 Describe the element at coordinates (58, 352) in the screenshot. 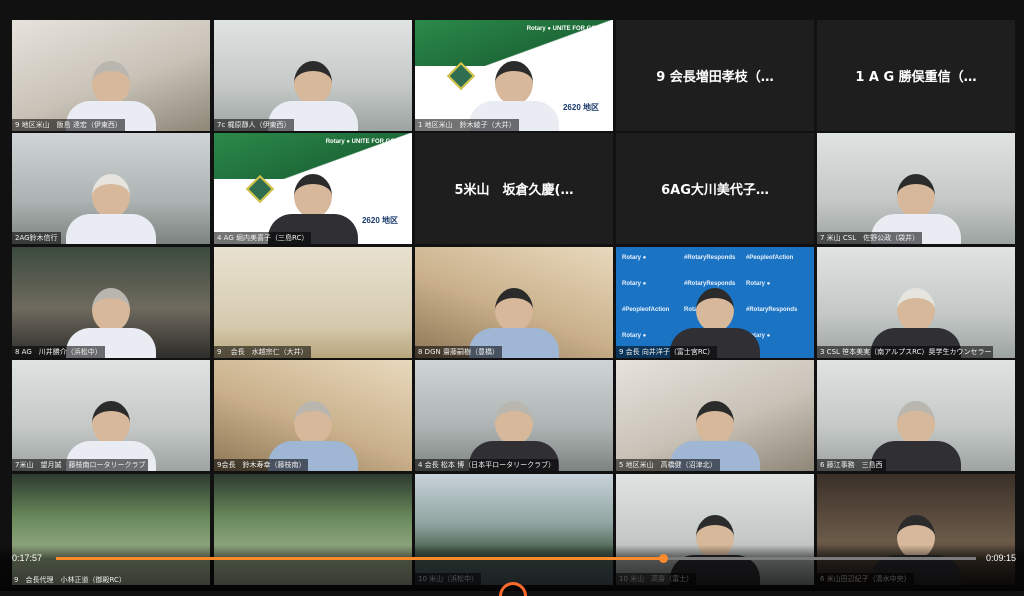

I see `participant-name-label: 8 AG 川井勝介（浜松中）` at that location.